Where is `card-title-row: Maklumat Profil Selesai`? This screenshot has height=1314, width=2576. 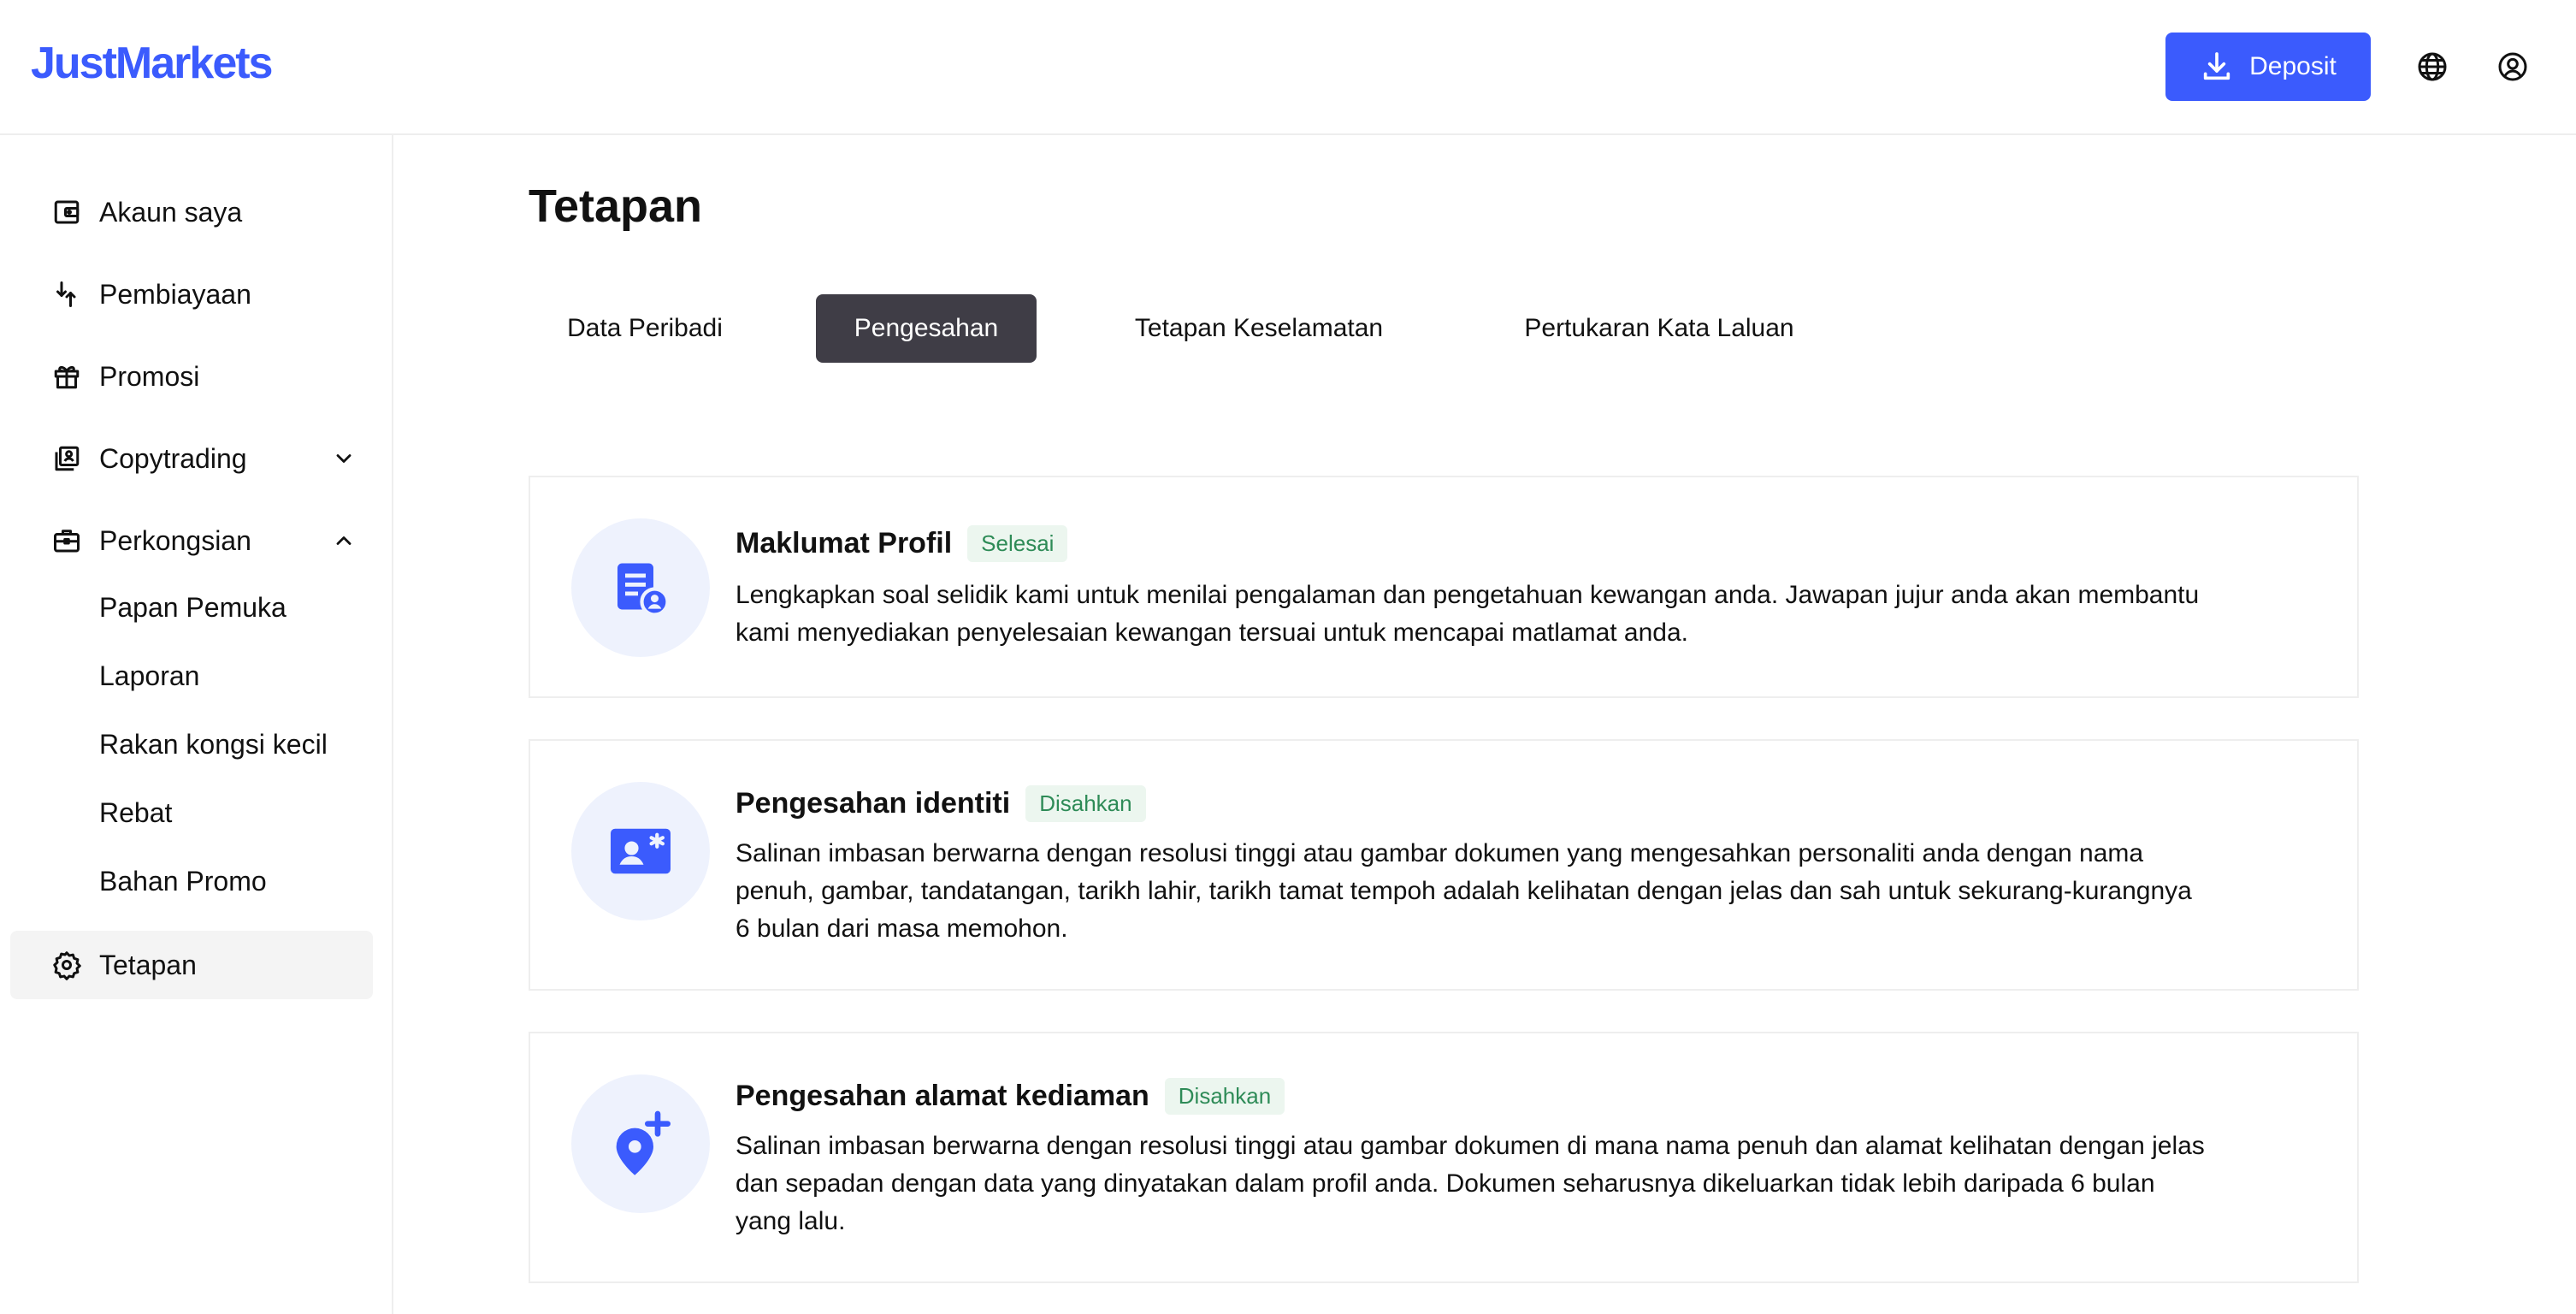
card-title-row: Maklumat Profil Selesai is located at coordinates (902, 543).